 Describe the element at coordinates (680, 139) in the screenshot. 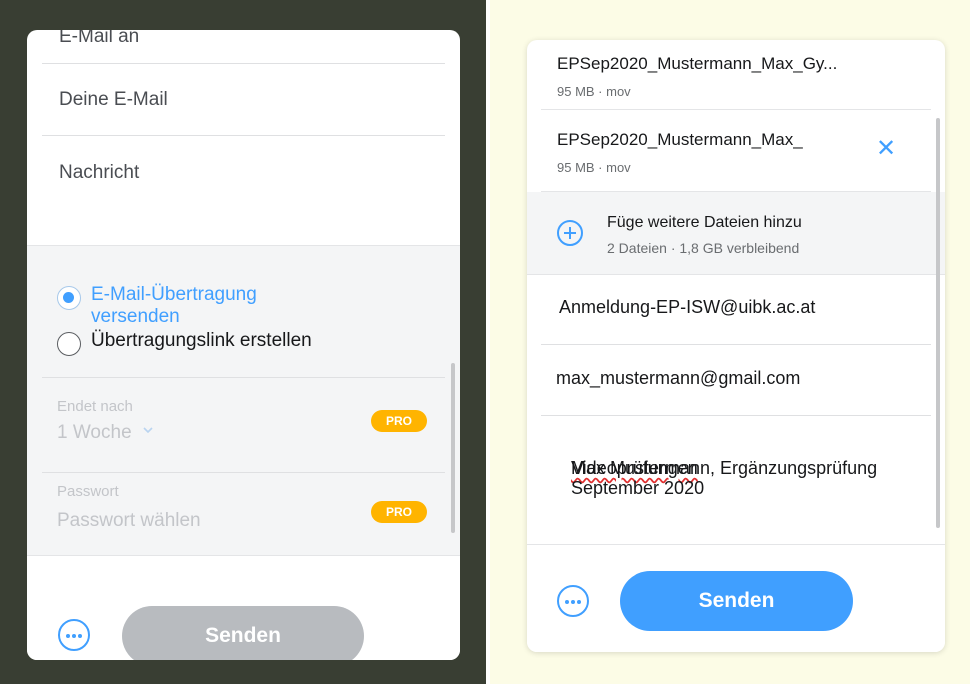

I see `file-name: EPSep2020_Mustermann_Max_` at that location.